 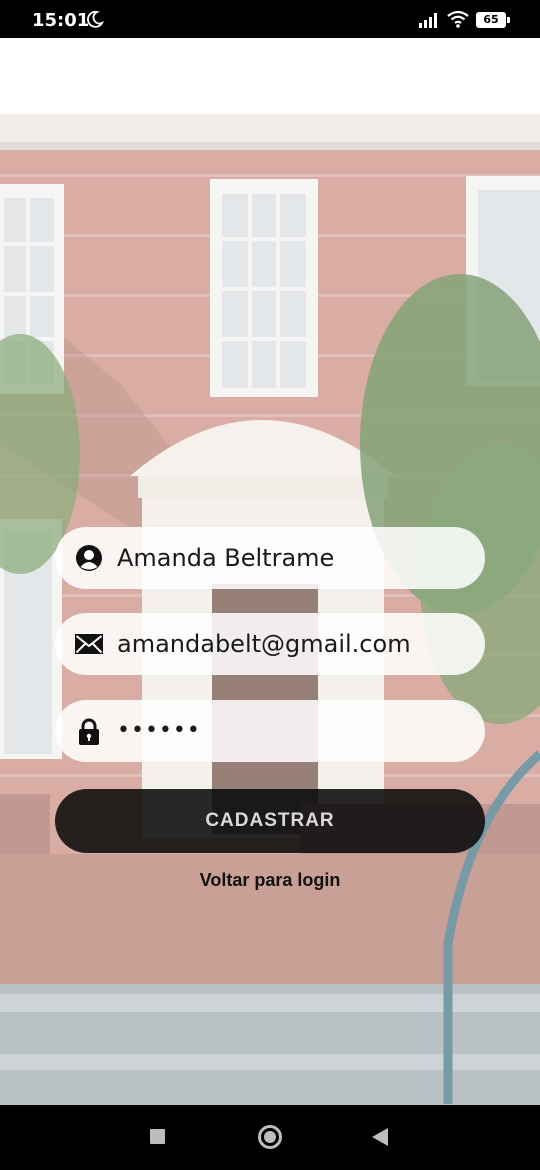 I want to click on password-input: ••••••, so click(x=159, y=731).